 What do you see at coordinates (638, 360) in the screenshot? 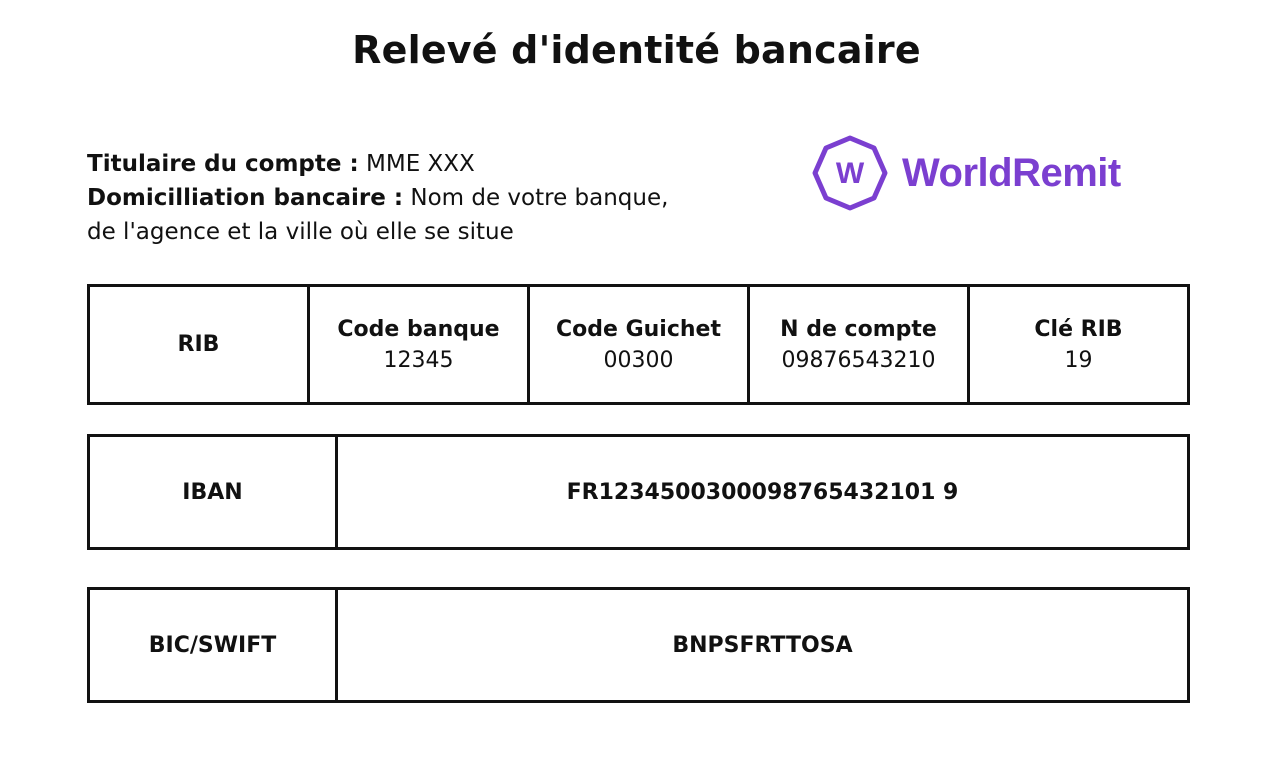
I see `branch-code-value: 00300` at bounding box center [638, 360].